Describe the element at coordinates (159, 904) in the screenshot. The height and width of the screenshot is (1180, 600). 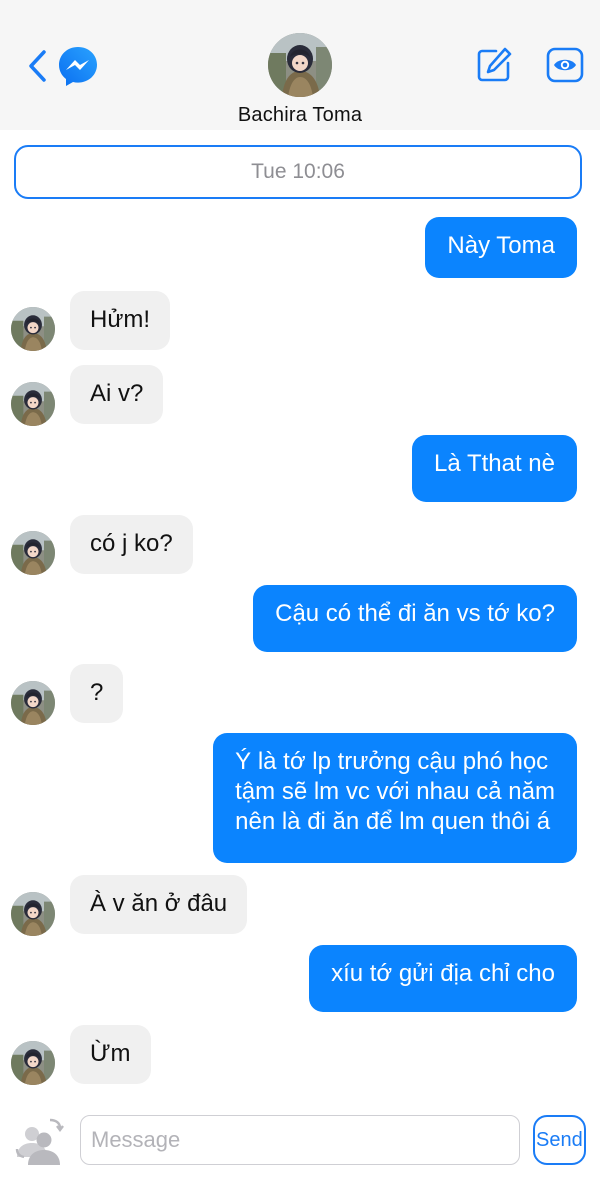
I see `incoming-message: À v ăn ở đâu` at that location.